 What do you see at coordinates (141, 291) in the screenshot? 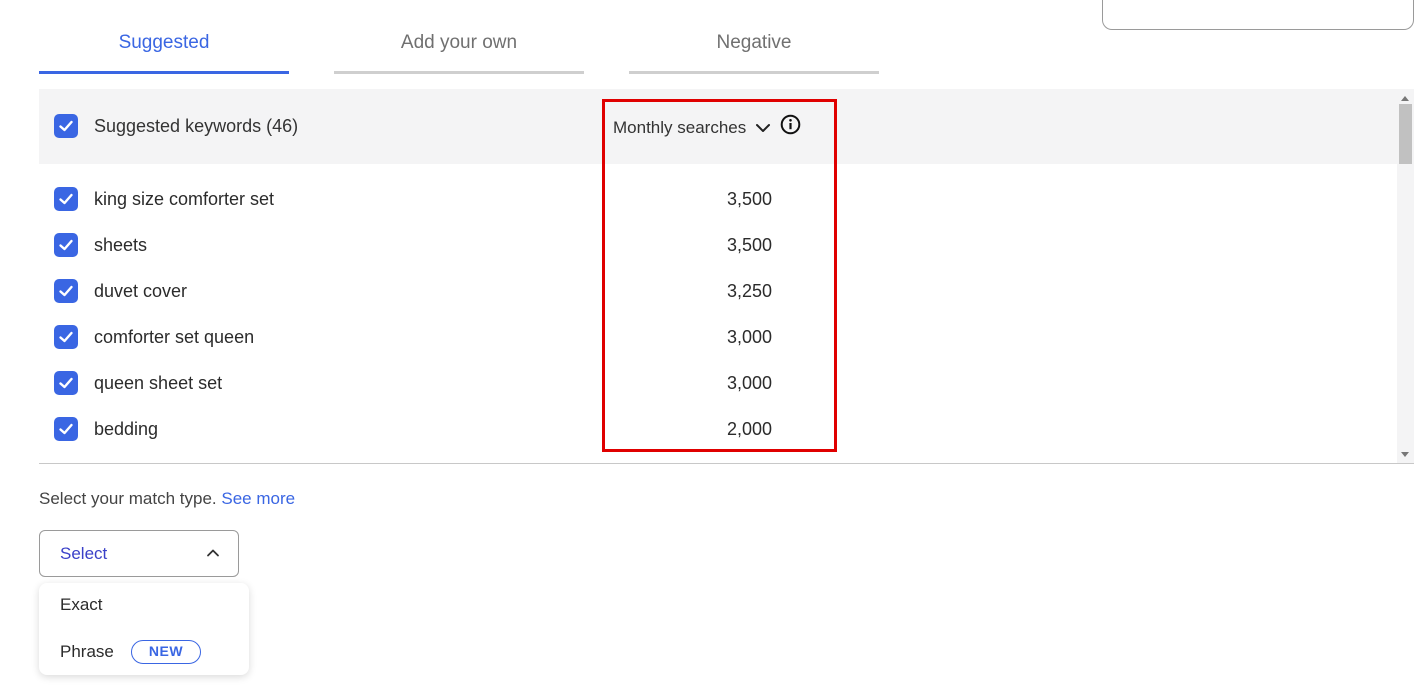
I see `keyword-label: duvet cover` at bounding box center [141, 291].